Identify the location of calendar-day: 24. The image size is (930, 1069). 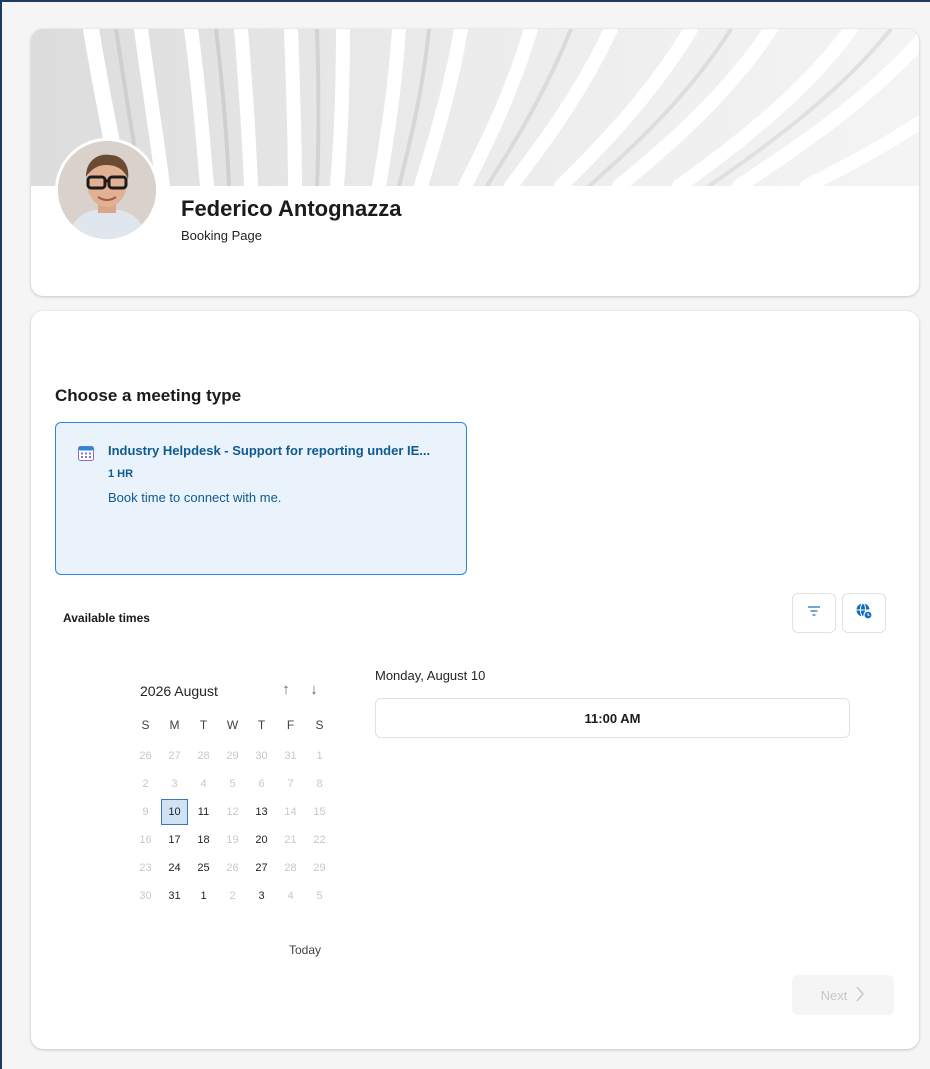
(174, 868).